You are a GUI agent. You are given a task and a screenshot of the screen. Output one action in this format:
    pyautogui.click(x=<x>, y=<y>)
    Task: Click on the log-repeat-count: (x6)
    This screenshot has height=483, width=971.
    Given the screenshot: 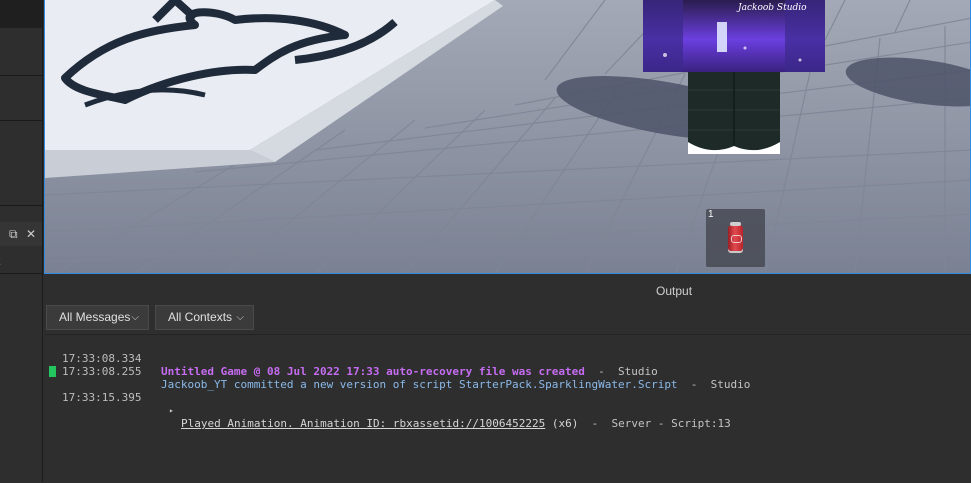 What is the action you would take?
    pyautogui.click(x=561, y=423)
    